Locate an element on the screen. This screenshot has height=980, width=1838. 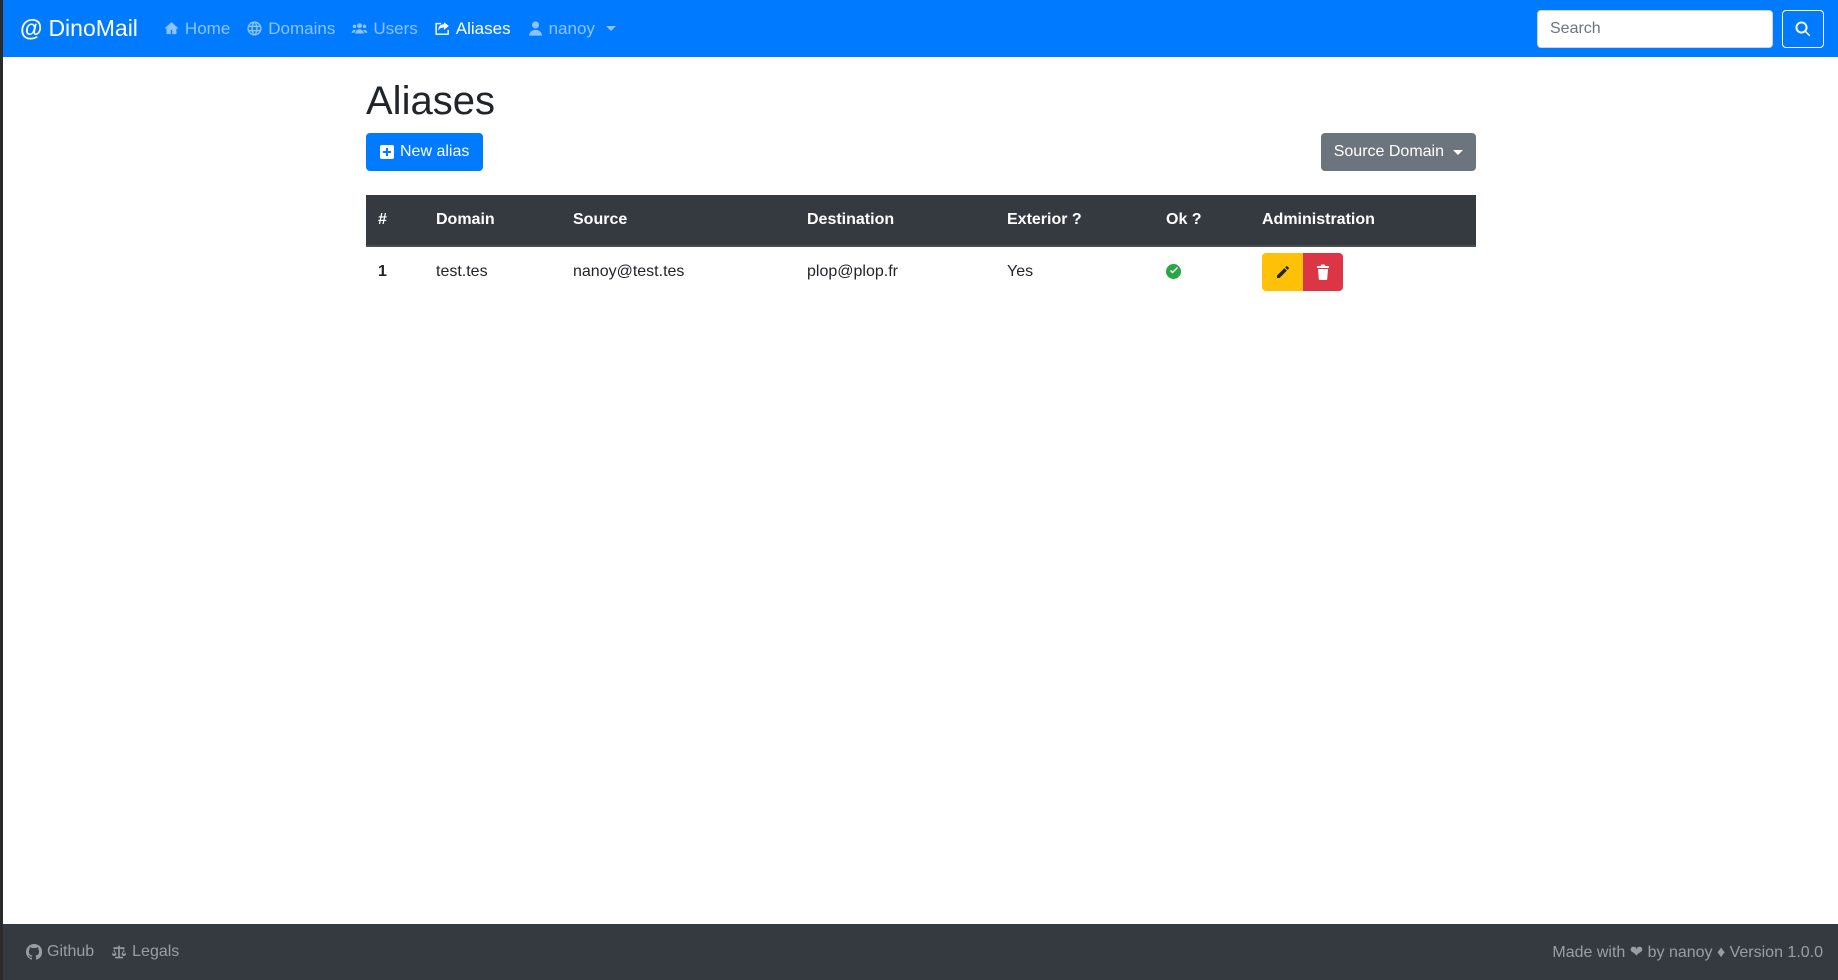
cell-ok is located at coordinates (1202, 271).